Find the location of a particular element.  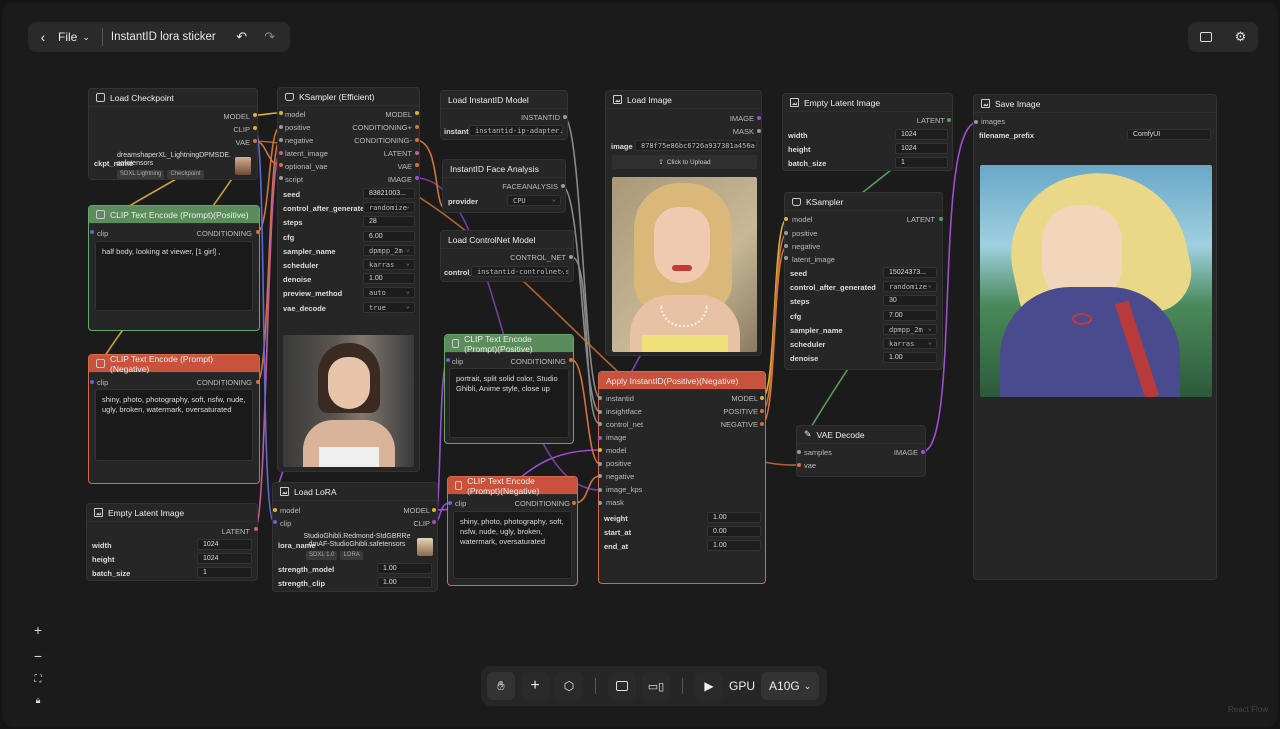

upload-button: ⇪ Click to Upload is located at coordinates (684, 162).